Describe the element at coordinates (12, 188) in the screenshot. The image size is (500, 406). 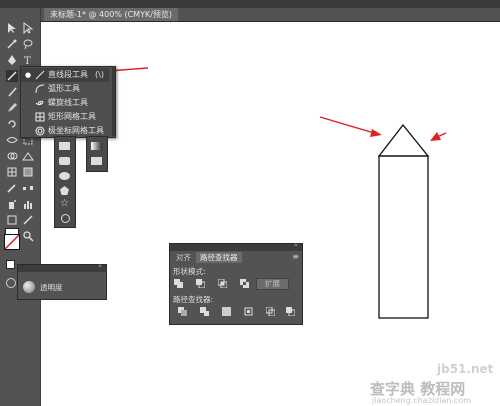
I see `eyedropper-icon` at that location.